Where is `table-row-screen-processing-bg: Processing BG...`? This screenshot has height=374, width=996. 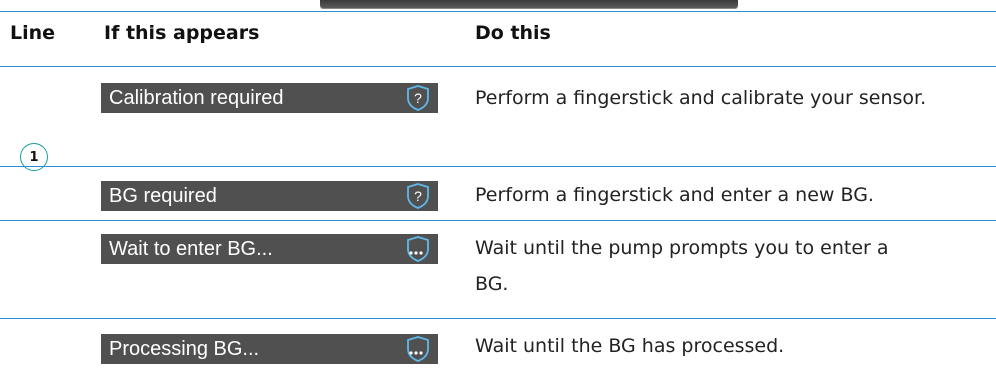
table-row-screen-processing-bg: Processing BG... is located at coordinates (269, 349).